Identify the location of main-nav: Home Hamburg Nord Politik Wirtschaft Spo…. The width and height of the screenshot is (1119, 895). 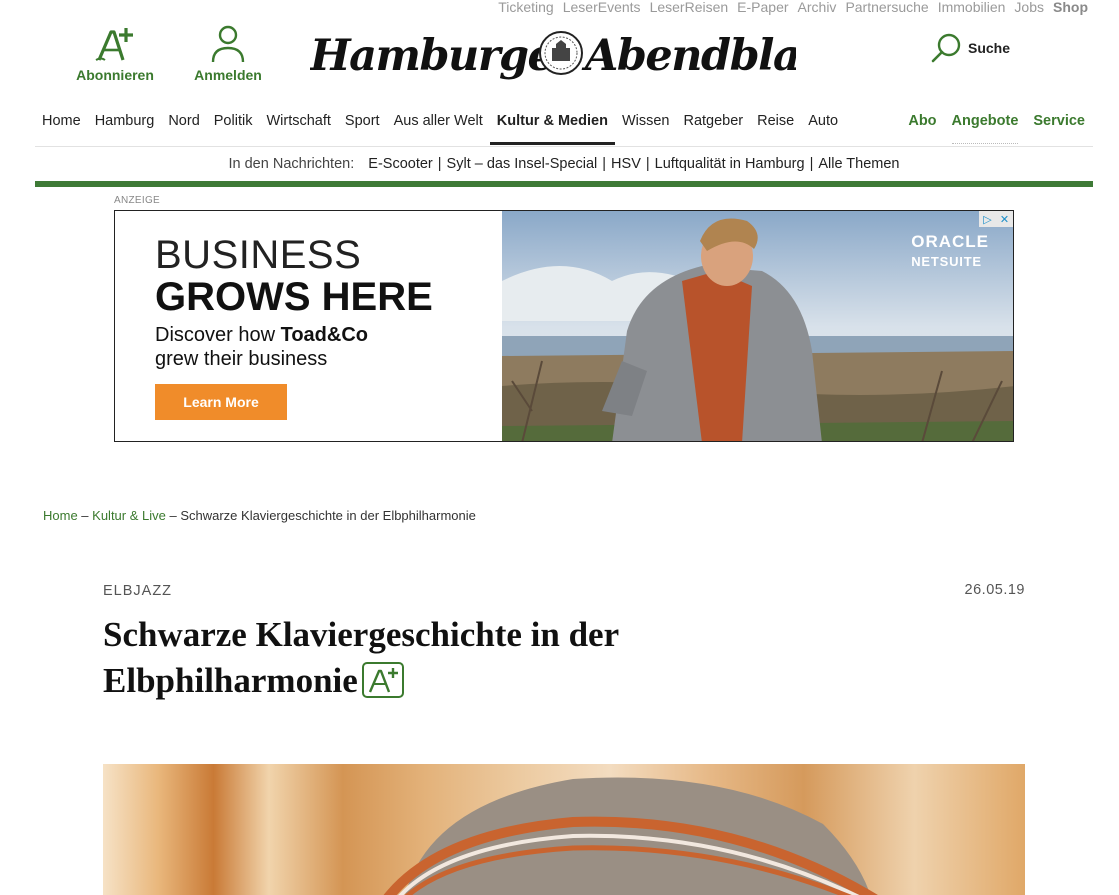
(564, 125).